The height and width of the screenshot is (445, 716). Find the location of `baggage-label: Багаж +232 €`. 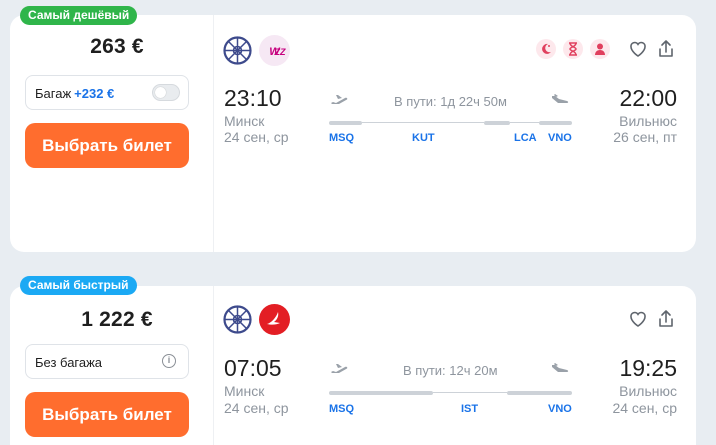

baggage-label: Багаж +232 € is located at coordinates (74, 93).